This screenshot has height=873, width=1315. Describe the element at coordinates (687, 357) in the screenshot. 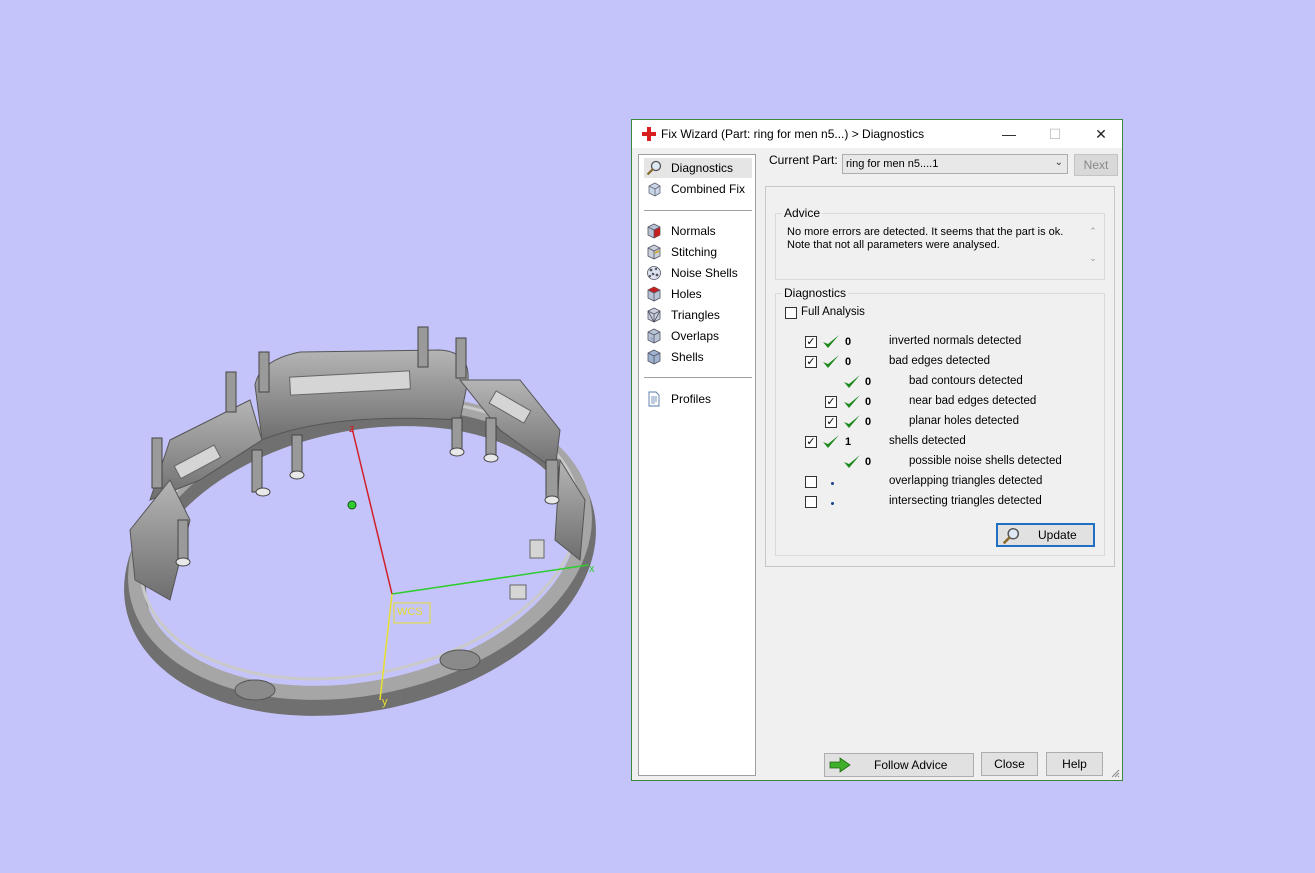

I see `nav-label: Shells` at that location.